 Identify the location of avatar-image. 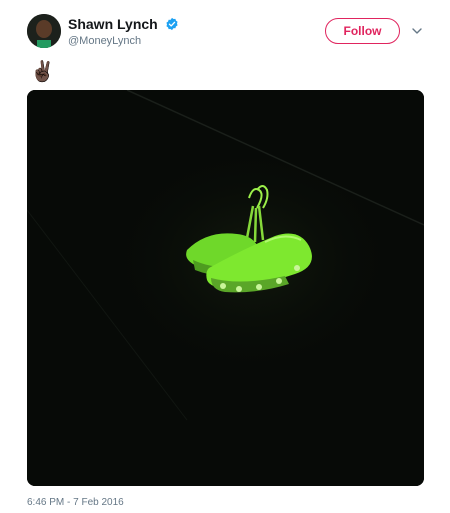
(44, 31).